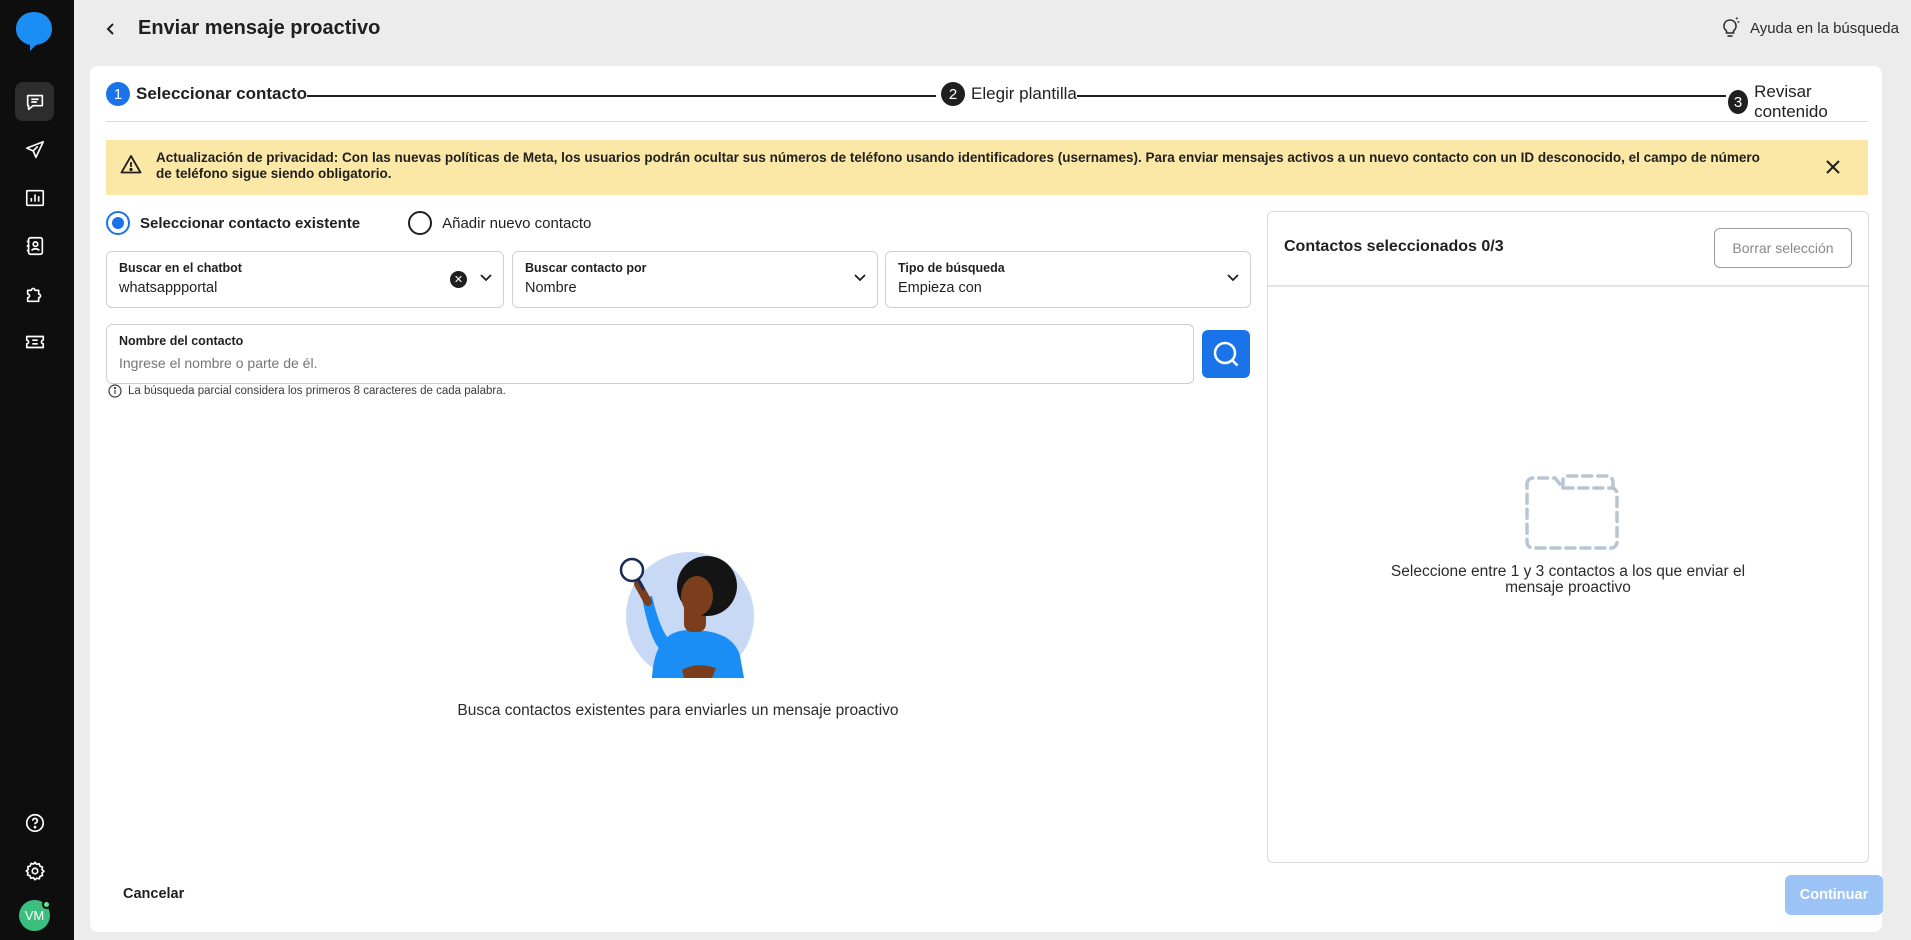  What do you see at coordinates (1833, 167) in the screenshot?
I see `close-icon` at bounding box center [1833, 167].